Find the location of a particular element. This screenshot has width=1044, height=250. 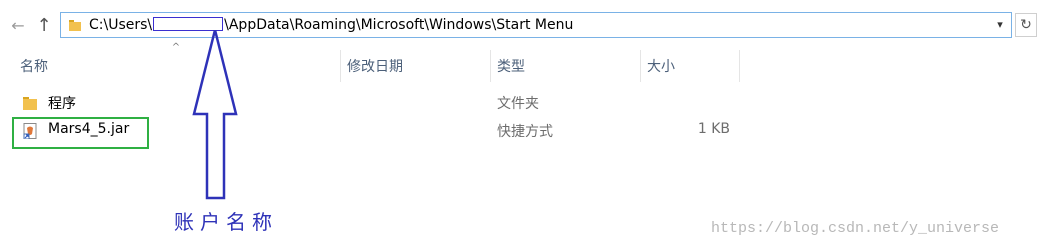

back-arrow-icon: ← is located at coordinates (18, 26).